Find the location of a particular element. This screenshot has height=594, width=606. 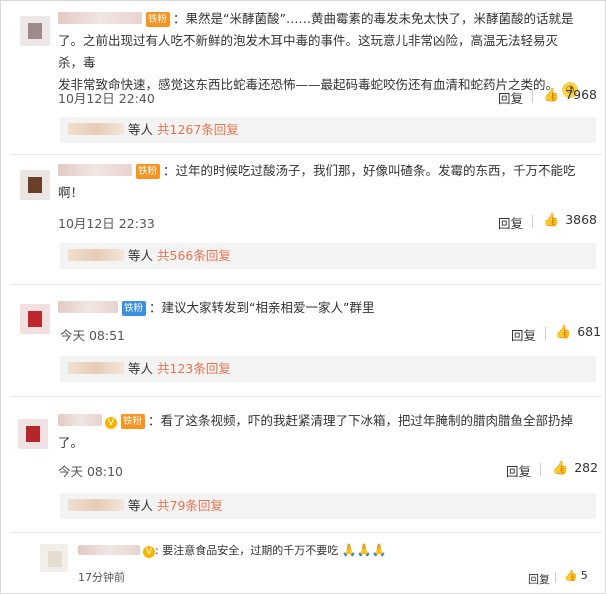

reply-count-link: 共566条回复 is located at coordinates (194, 255).